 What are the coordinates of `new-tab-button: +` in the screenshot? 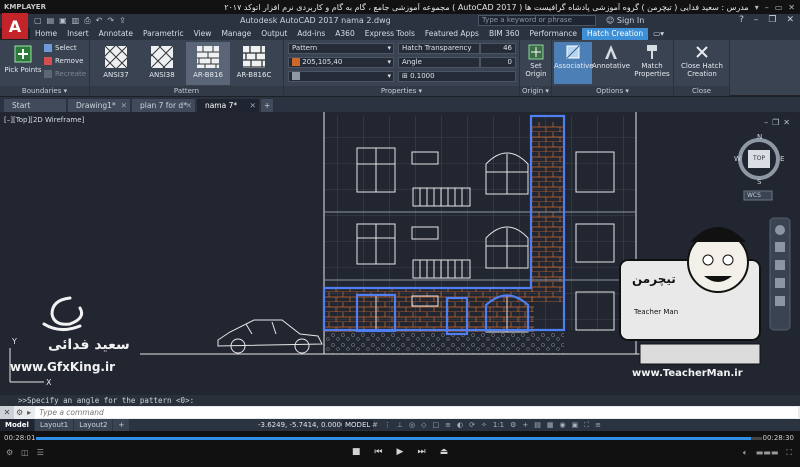 It's located at (267, 105).